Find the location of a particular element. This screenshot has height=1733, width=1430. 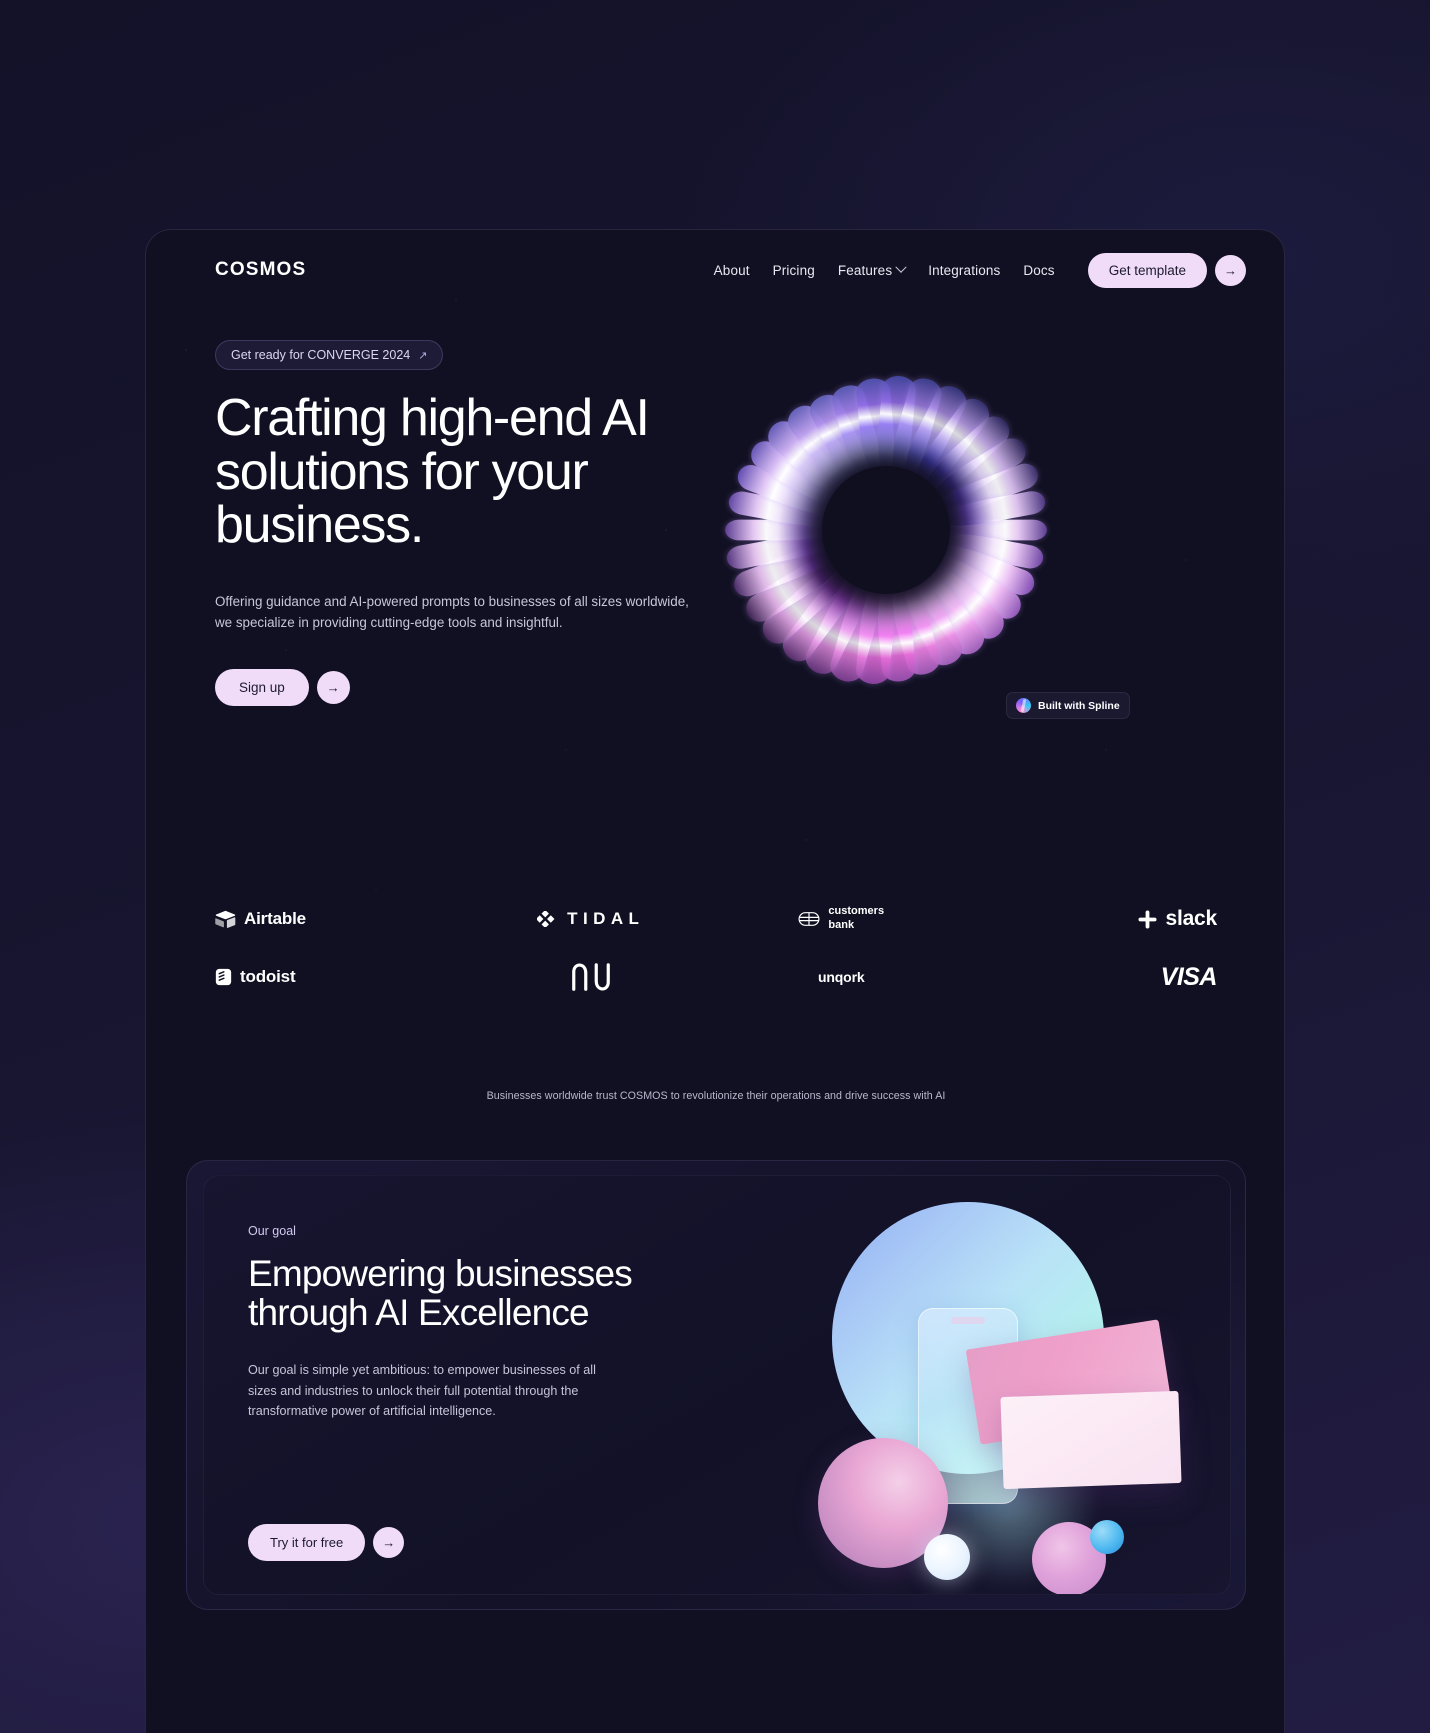

ring-center-hole is located at coordinates (886, 530).